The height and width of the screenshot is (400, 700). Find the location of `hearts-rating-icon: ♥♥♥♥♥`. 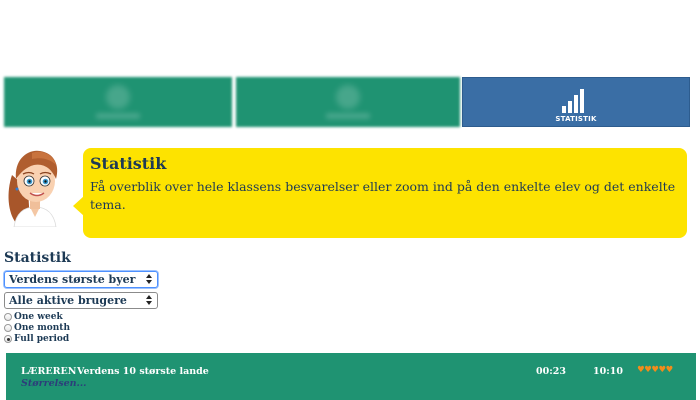

hearts-rating-icon: ♥♥♥♥♥ is located at coordinates (655, 370).